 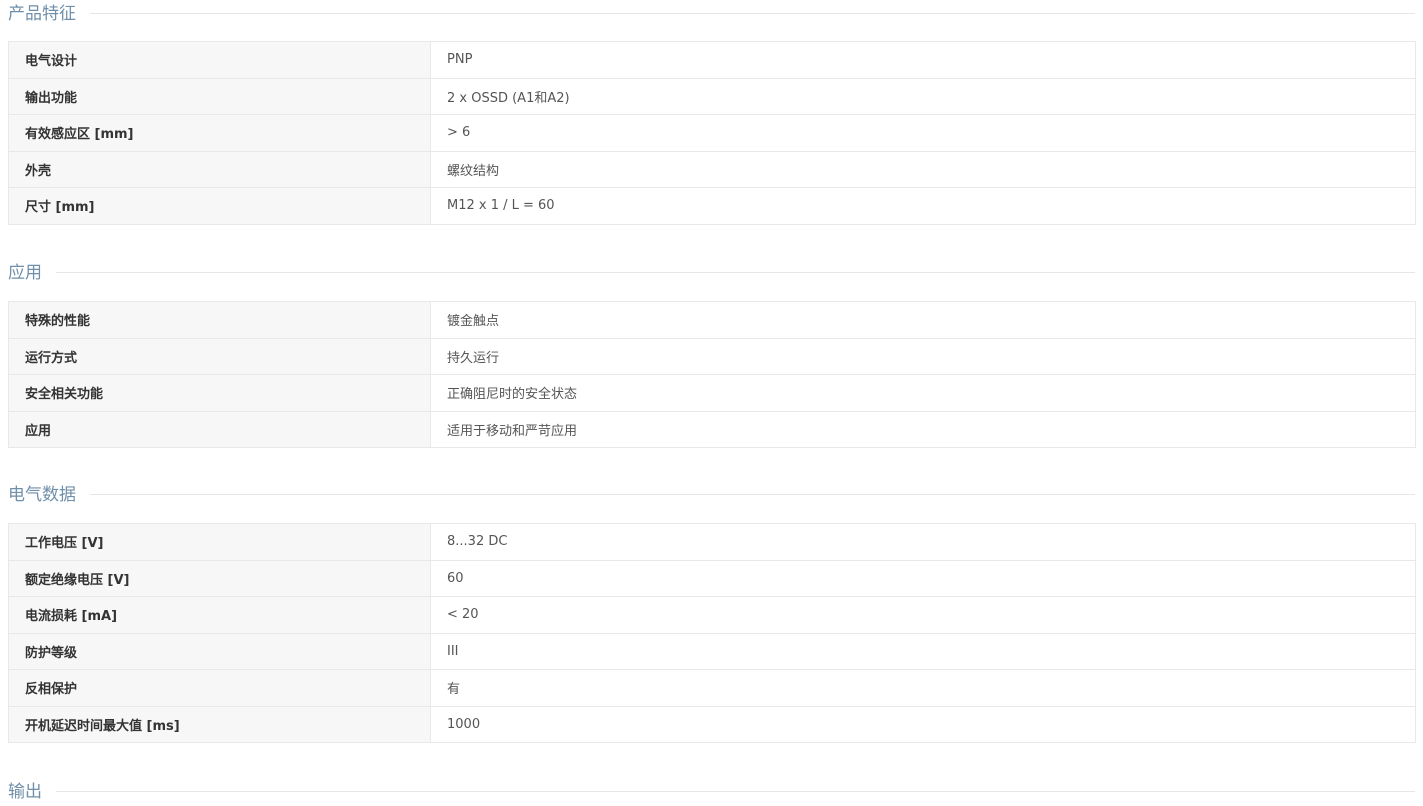 What do you see at coordinates (219, 356) in the screenshot?
I see `spec-label: 运行方式` at bounding box center [219, 356].